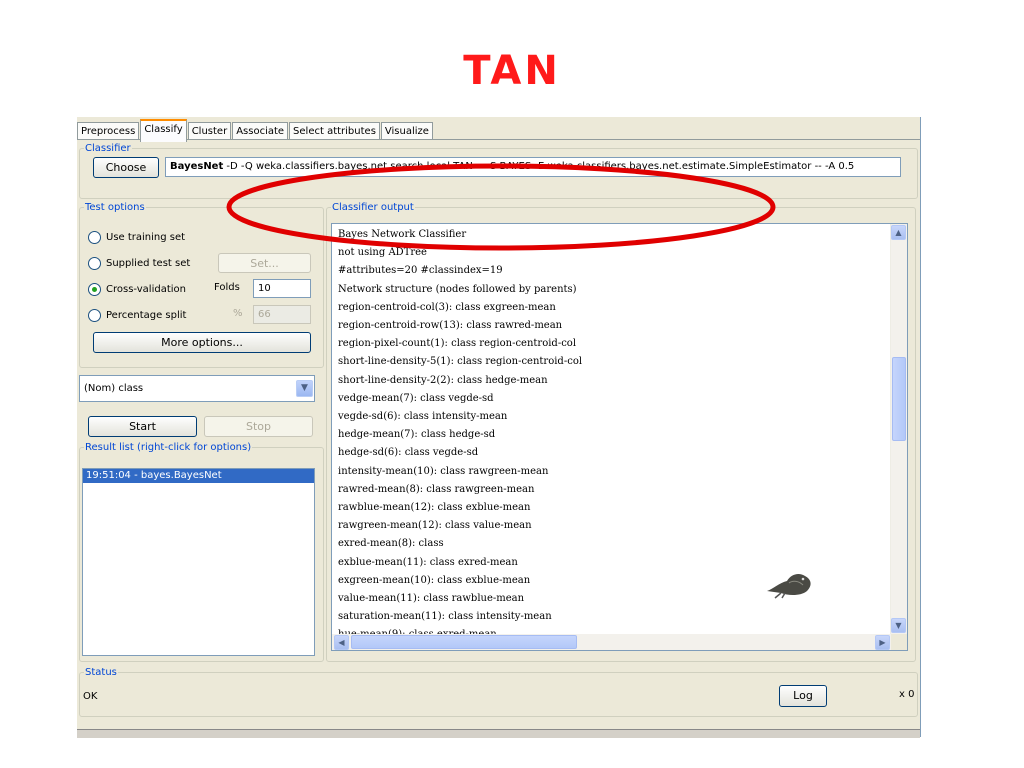 Image resolution: width=1024 pixels, height=768 pixels. What do you see at coordinates (423, 417) in the screenshot?
I see `output-line: vegde-sd(6): class intensity-mean` at bounding box center [423, 417].